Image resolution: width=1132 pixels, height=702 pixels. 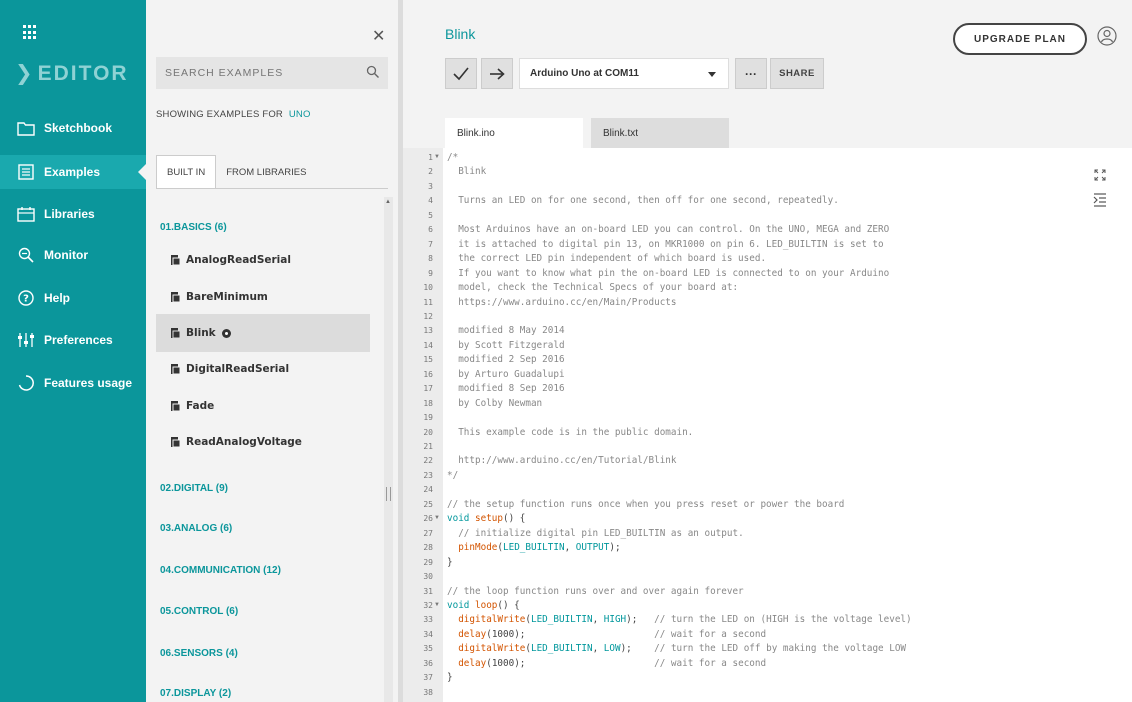 I want to click on category-basics: 01.BASICS (6), so click(x=193, y=227).